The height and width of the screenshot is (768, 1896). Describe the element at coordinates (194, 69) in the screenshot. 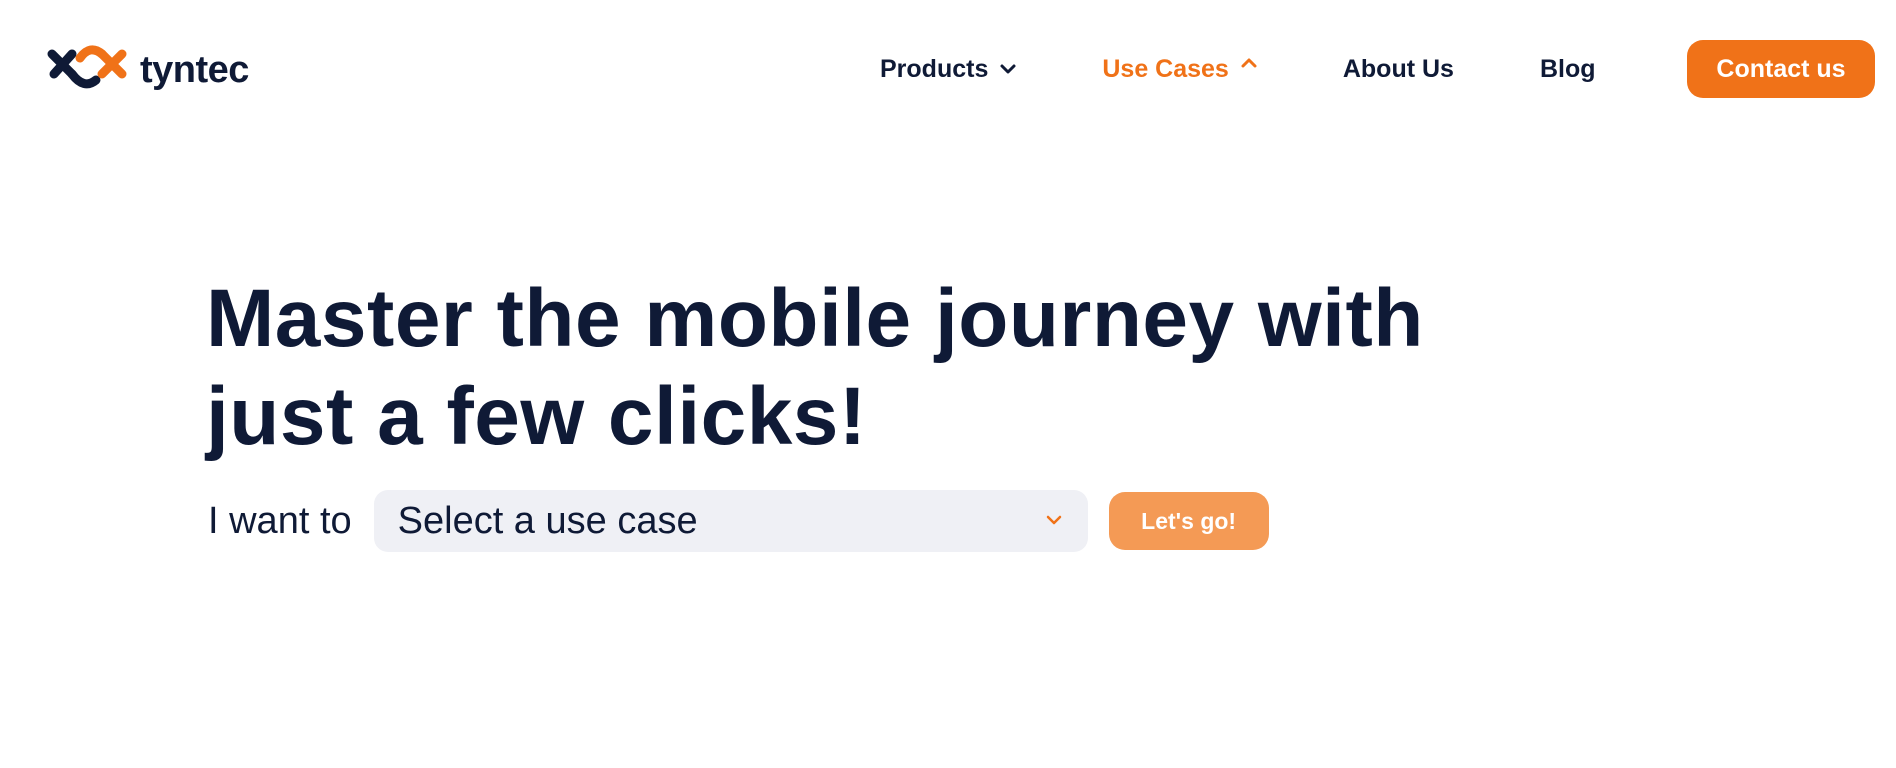

I see `logo-wordmark: tyntec` at that location.